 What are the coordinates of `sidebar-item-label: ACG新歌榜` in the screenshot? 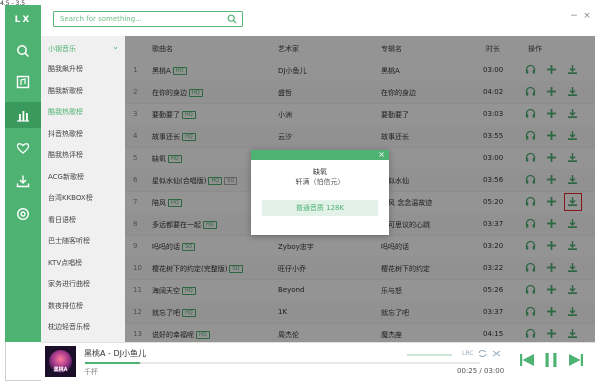 It's located at (66, 176).